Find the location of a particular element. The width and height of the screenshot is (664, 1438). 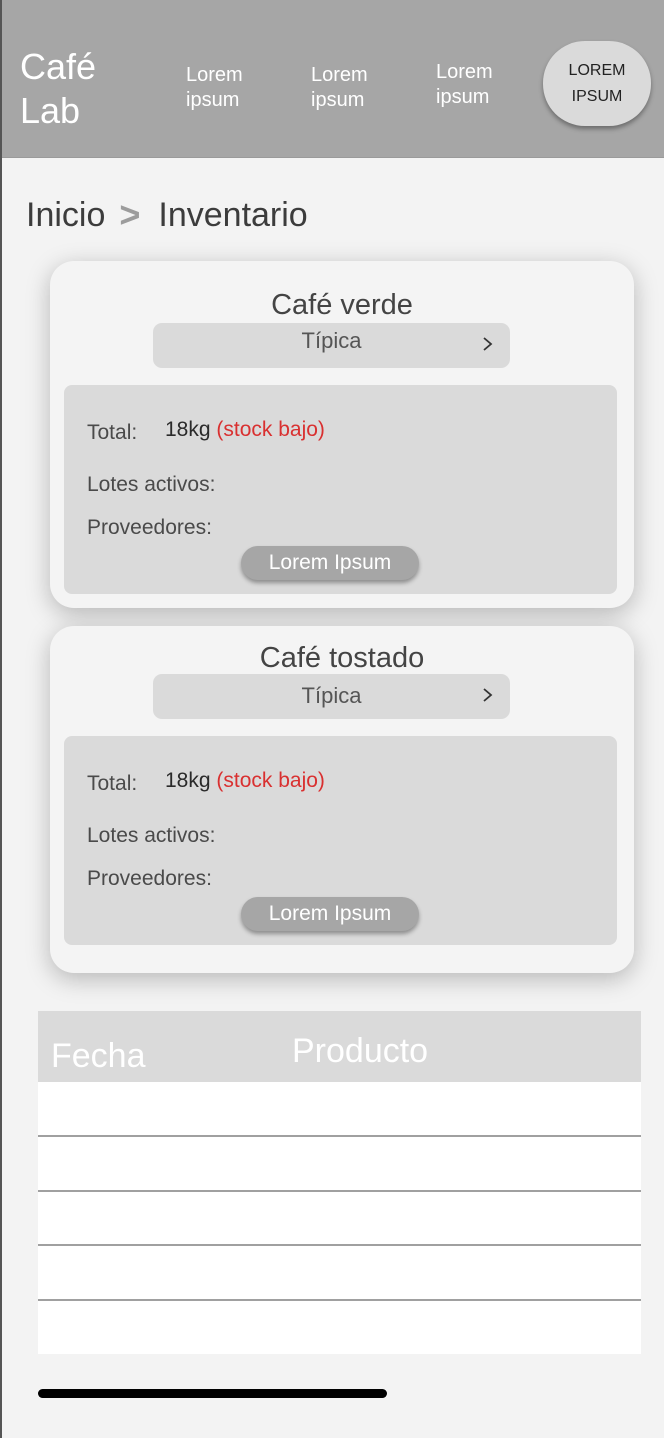

column-header-fecha: Fecha is located at coordinates (98, 1056).